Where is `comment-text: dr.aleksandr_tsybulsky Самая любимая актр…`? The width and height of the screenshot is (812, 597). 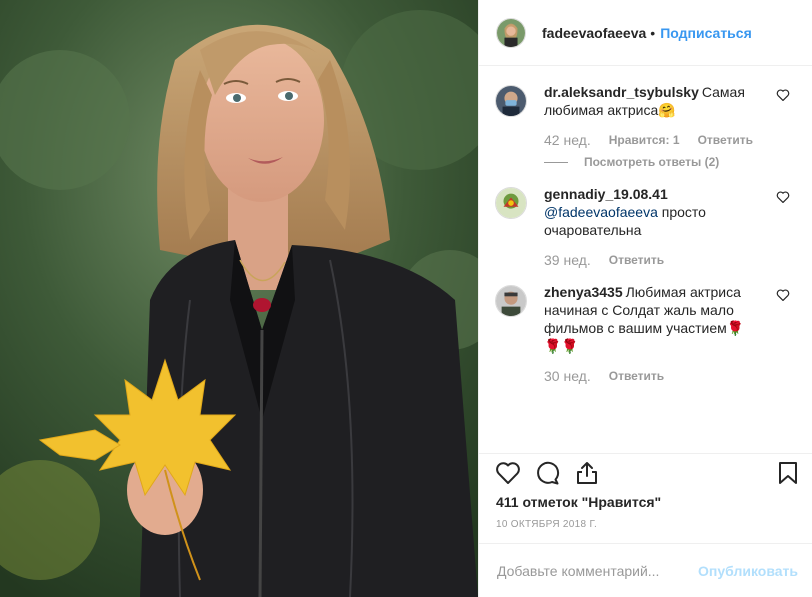 comment-text: dr.aleksandr_tsybulsky Самая любимая актр… is located at coordinates (649, 101).